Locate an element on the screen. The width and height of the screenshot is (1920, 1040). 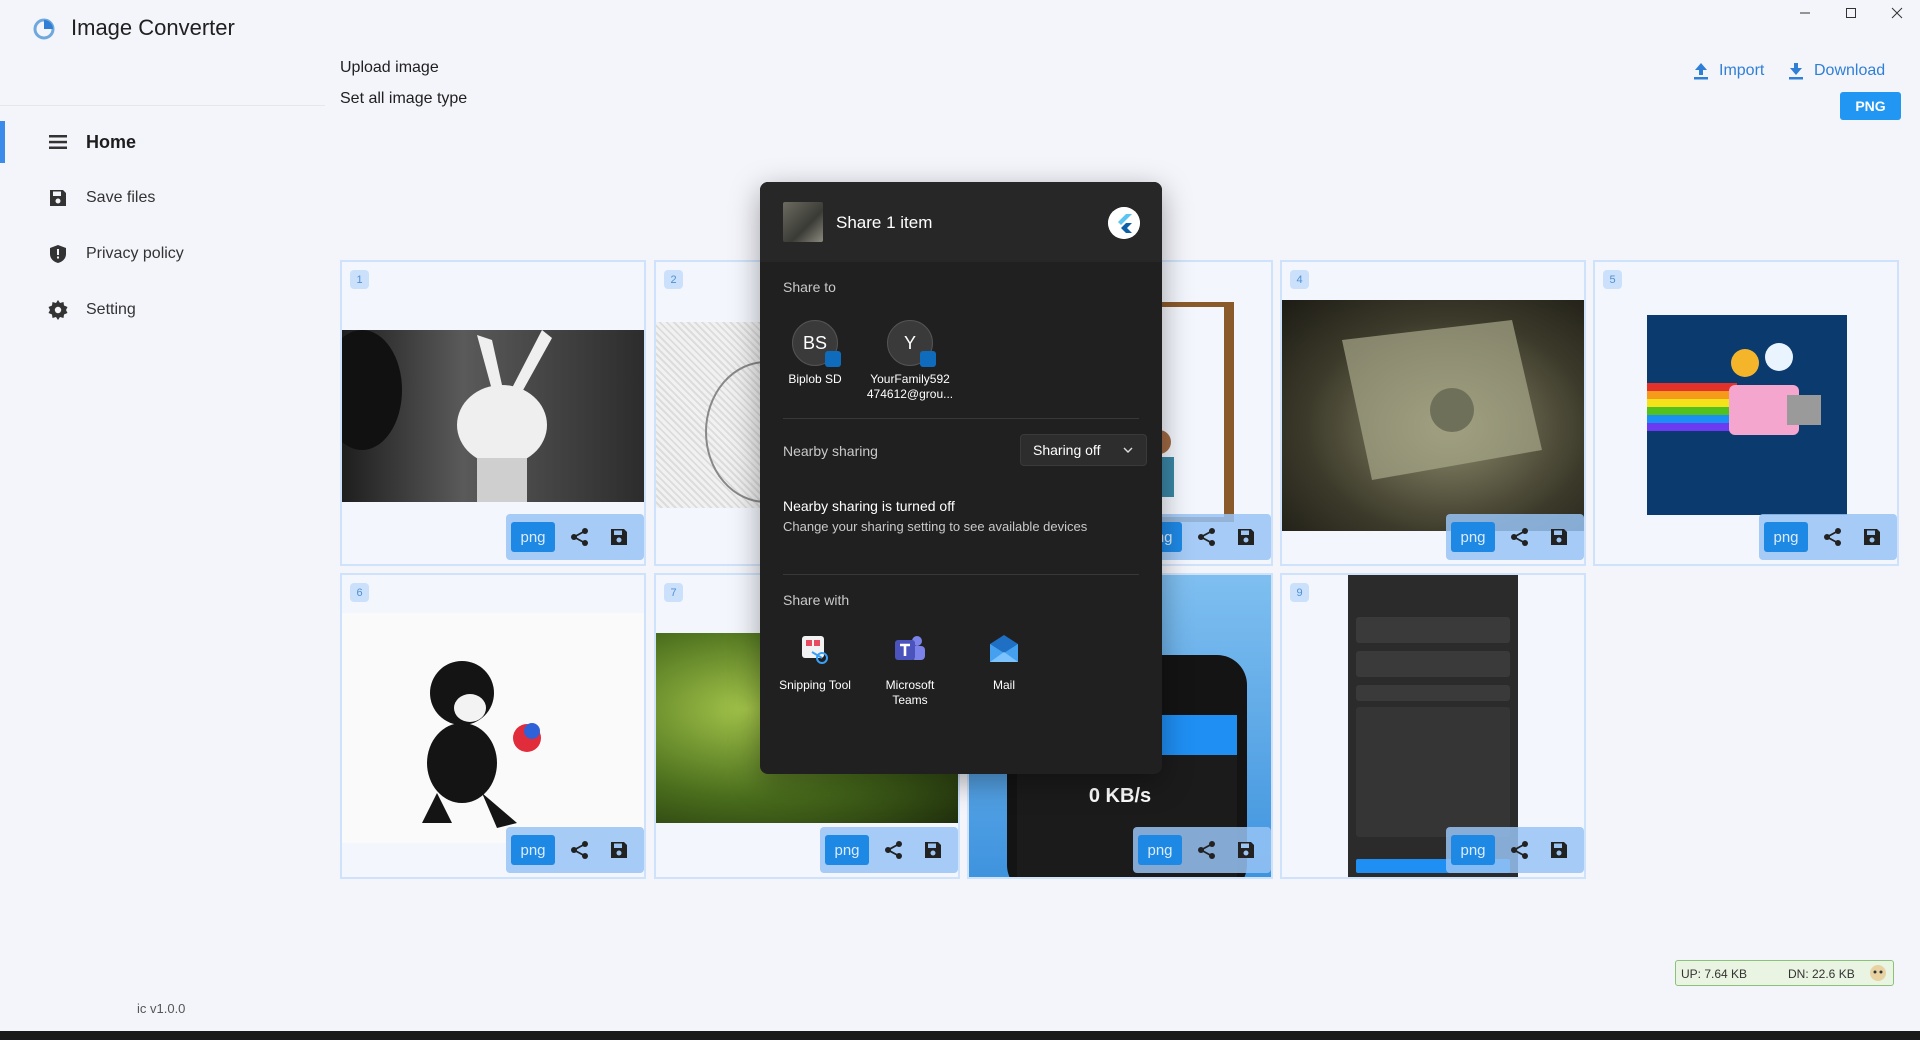
sidebar-item-setting: Setting is located at coordinates (162, 310).